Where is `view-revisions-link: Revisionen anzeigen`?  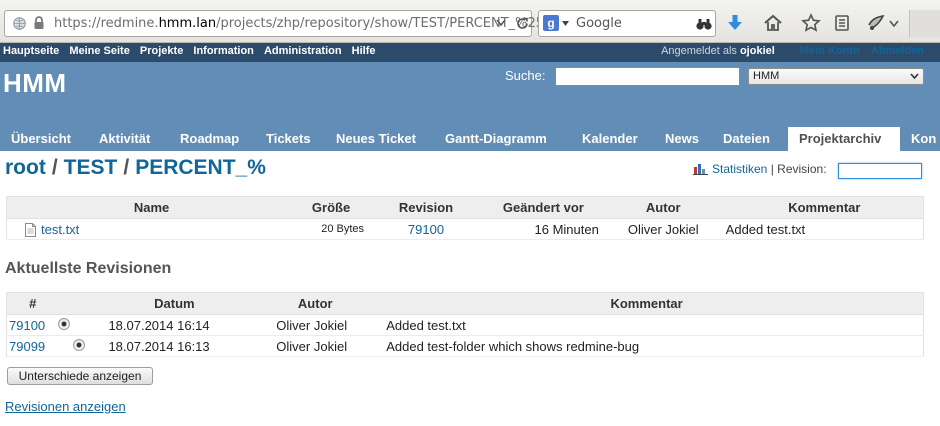 view-revisions-link: Revisionen anzeigen is located at coordinates (65, 406).